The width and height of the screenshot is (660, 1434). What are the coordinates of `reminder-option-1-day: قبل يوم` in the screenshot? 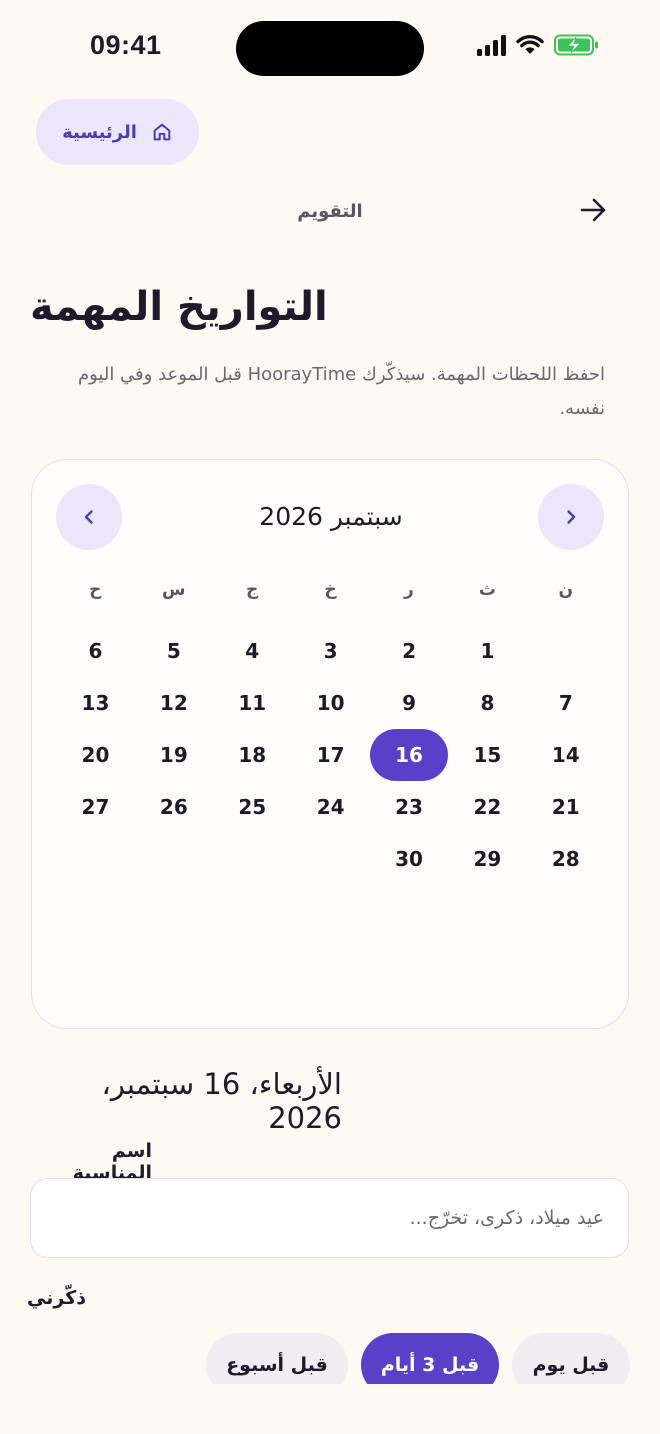 It's located at (571, 1358).